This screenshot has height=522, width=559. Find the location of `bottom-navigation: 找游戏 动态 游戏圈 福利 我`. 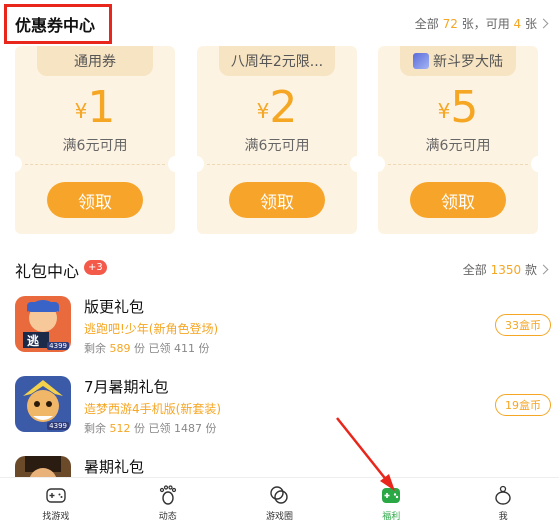

bottom-navigation: 找游戏 动态 游戏圈 福利 我 is located at coordinates (279, 499).